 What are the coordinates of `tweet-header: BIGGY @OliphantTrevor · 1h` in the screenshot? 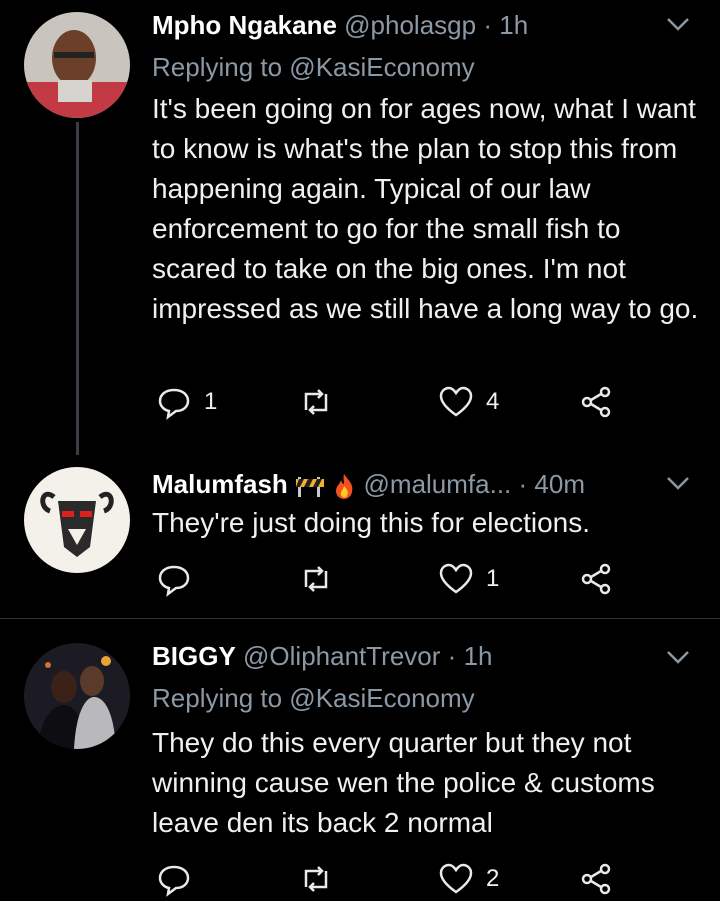 It's located at (322, 656).